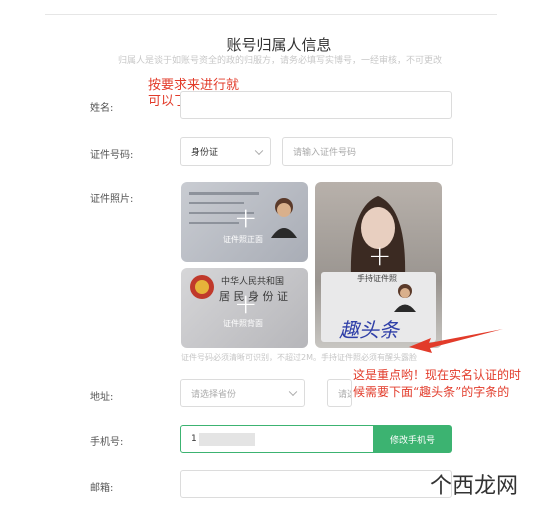  What do you see at coordinates (279, 45) in the screenshot?
I see `page-title: 账号归属人信息` at bounding box center [279, 45].